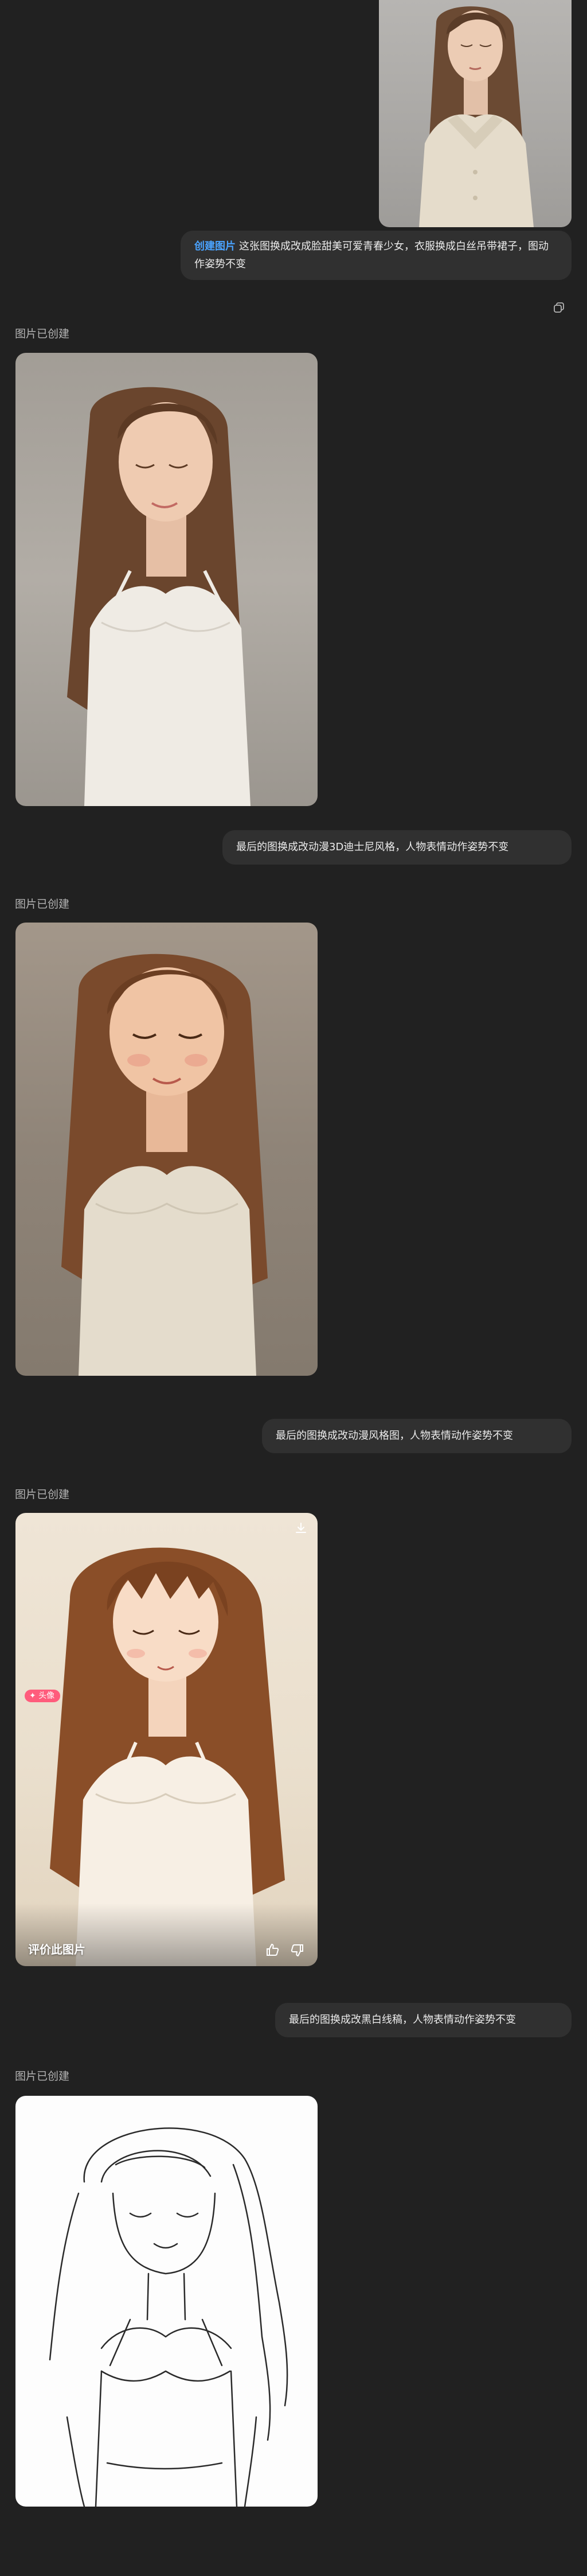 The height and width of the screenshot is (2576, 587). I want to click on avatar-badge: ✦ 头像, so click(43, 1696).